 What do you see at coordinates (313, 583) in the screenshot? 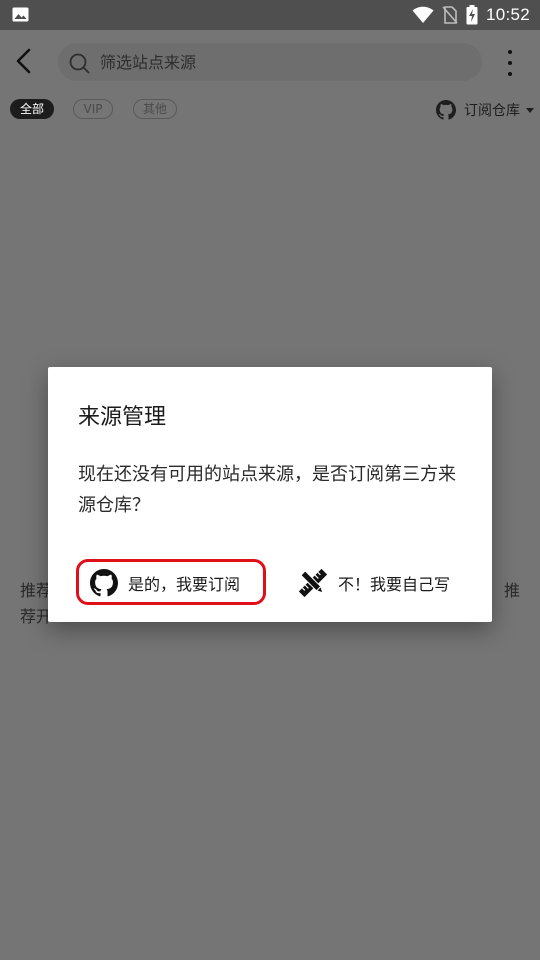
I see `pencil-ruler-icon` at bounding box center [313, 583].